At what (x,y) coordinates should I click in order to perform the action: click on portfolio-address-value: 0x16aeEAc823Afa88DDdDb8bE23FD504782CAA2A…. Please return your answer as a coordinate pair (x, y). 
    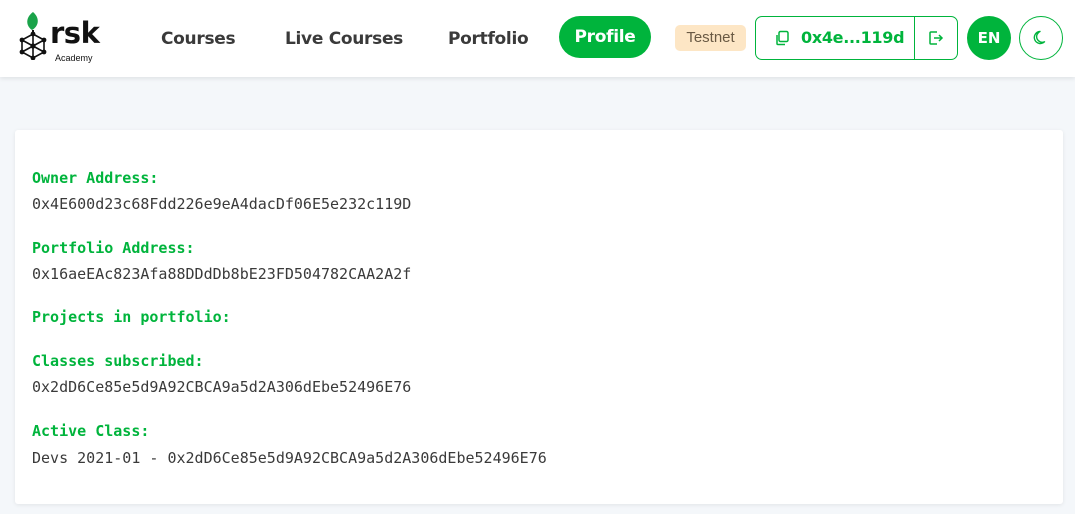
    Looking at the image, I should click on (222, 274).